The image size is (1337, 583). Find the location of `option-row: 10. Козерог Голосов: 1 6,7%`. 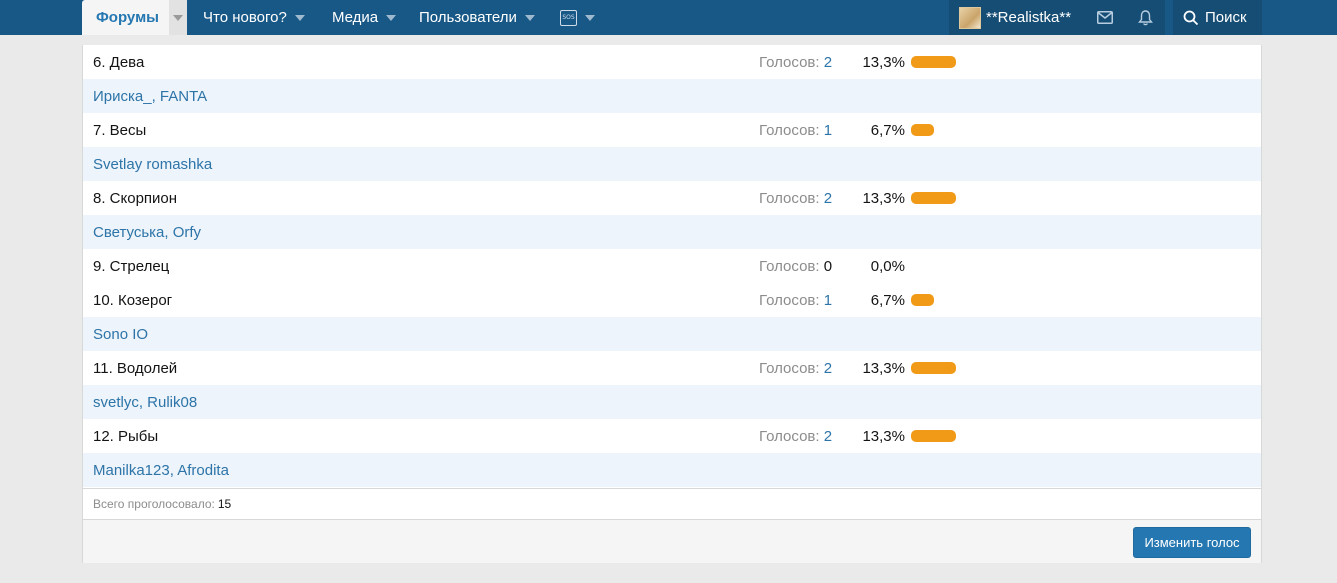

option-row: 10. Козерог Голосов: 1 6,7% is located at coordinates (672, 300).